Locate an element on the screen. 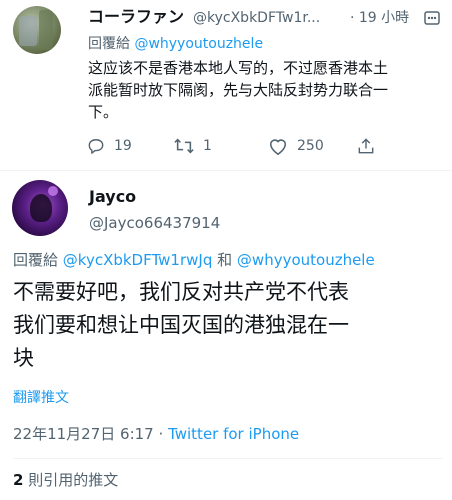 Image resolution: width=452 pixels, height=500 pixels. reply-count: 19 is located at coordinates (123, 146).